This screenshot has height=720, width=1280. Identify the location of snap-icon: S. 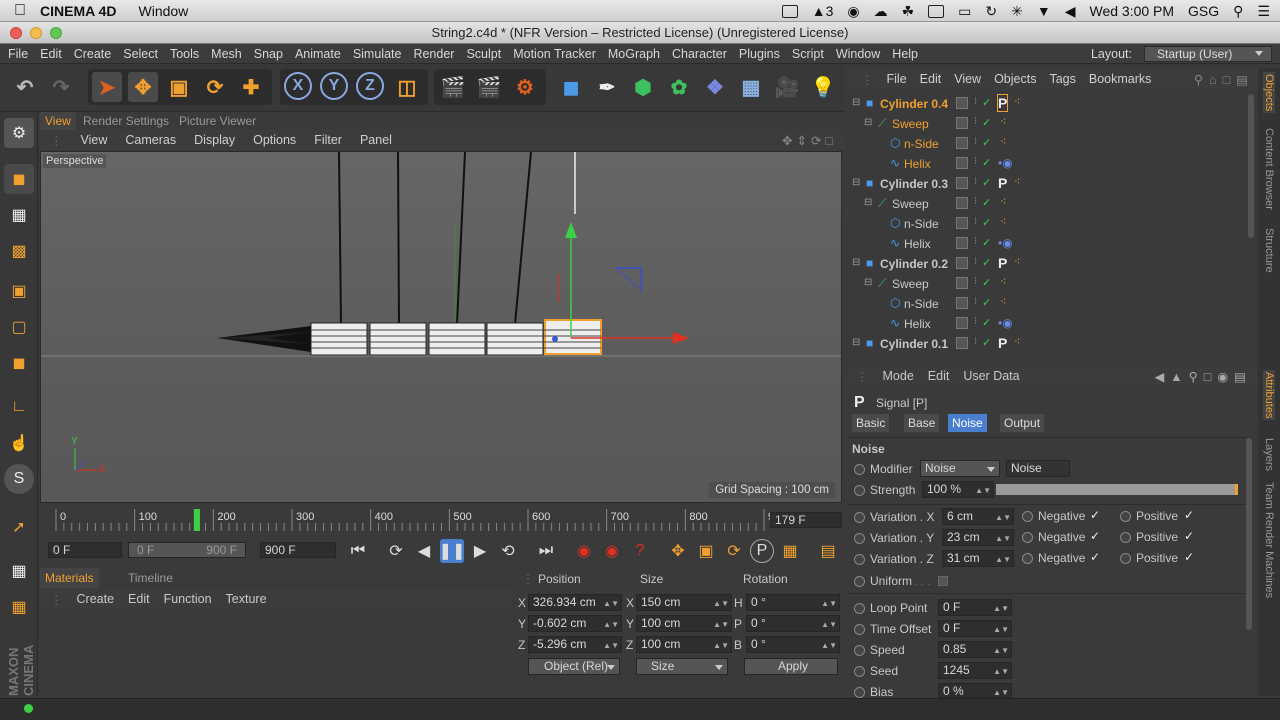
(19, 479).